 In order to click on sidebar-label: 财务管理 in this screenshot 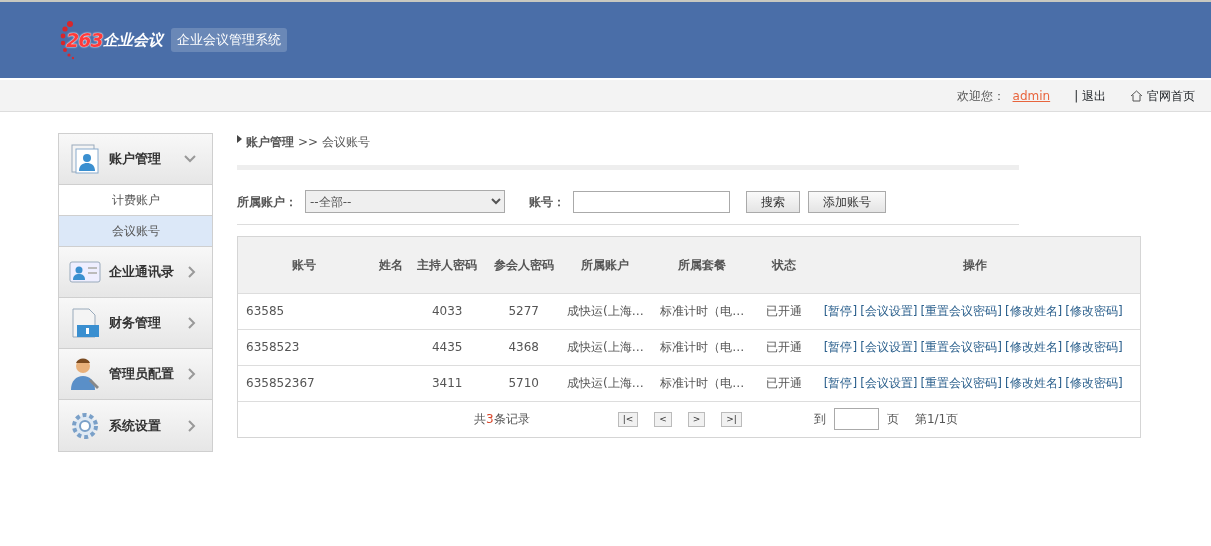, I will do `click(135, 323)`.